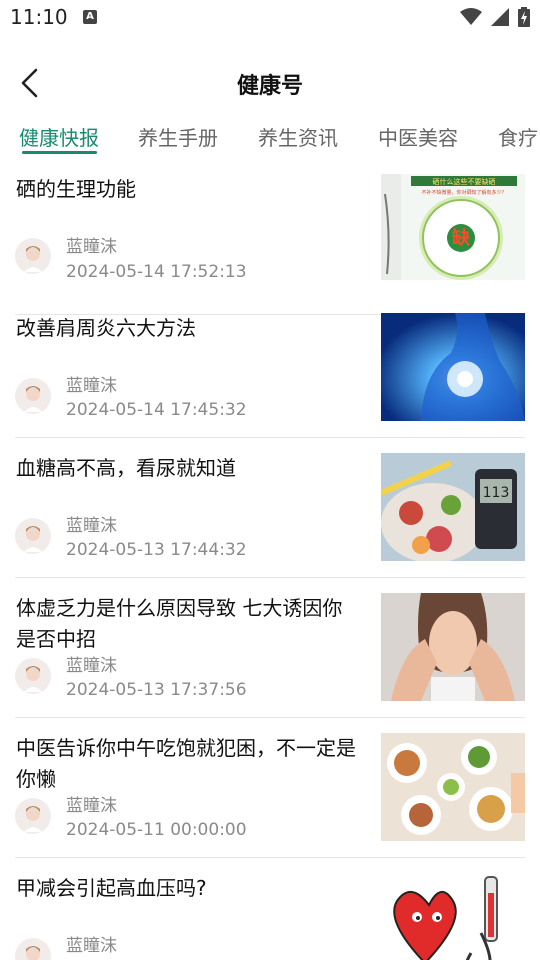  Describe the element at coordinates (39, 17) in the screenshot. I see `status-time: 11:10` at that location.